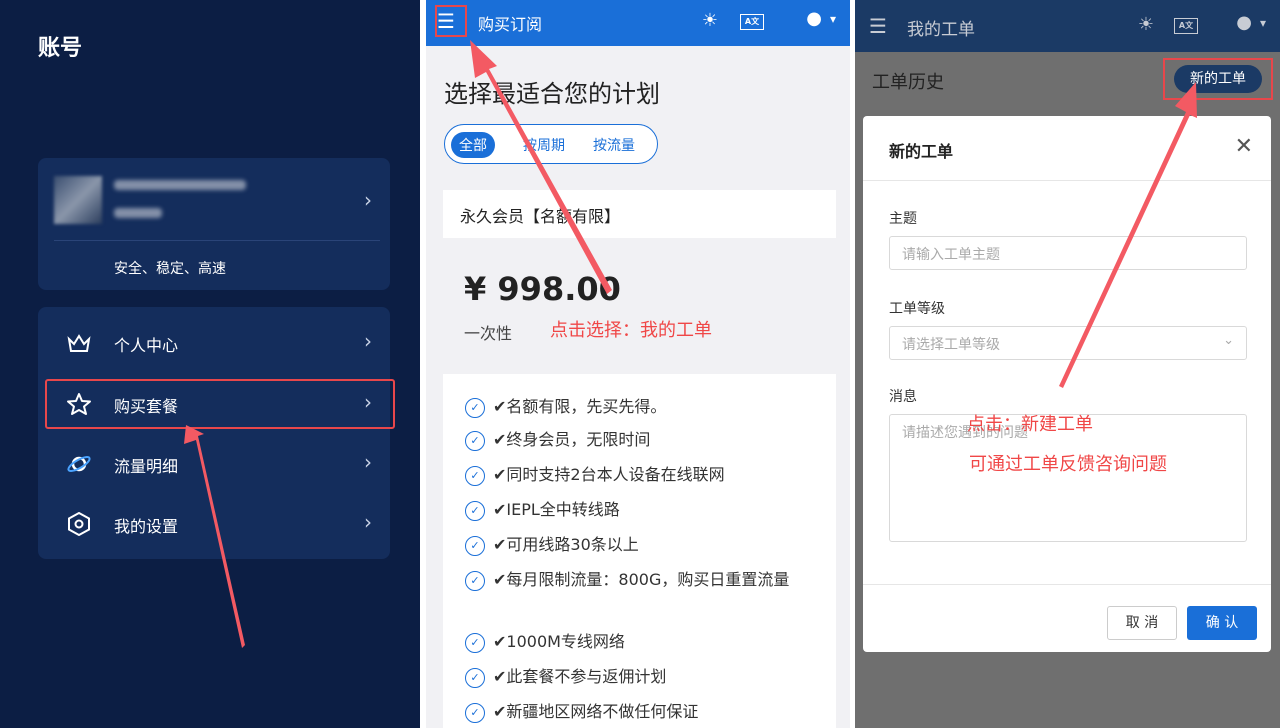 The height and width of the screenshot is (728, 1280). I want to click on menu-item-profile: 个人中心 ›, so click(214, 343).